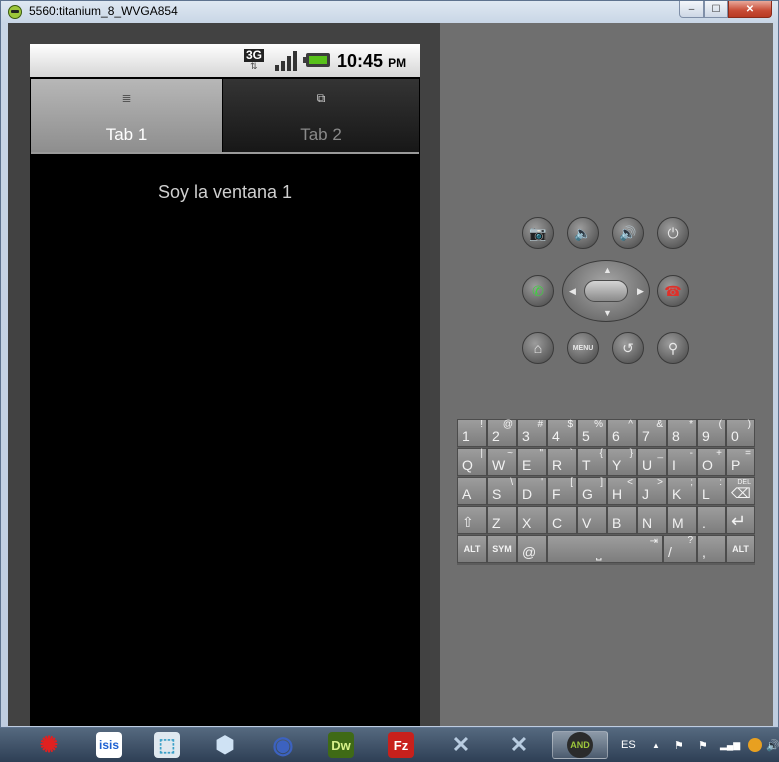  I want to click on home-button: ⌂, so click(538, 348).